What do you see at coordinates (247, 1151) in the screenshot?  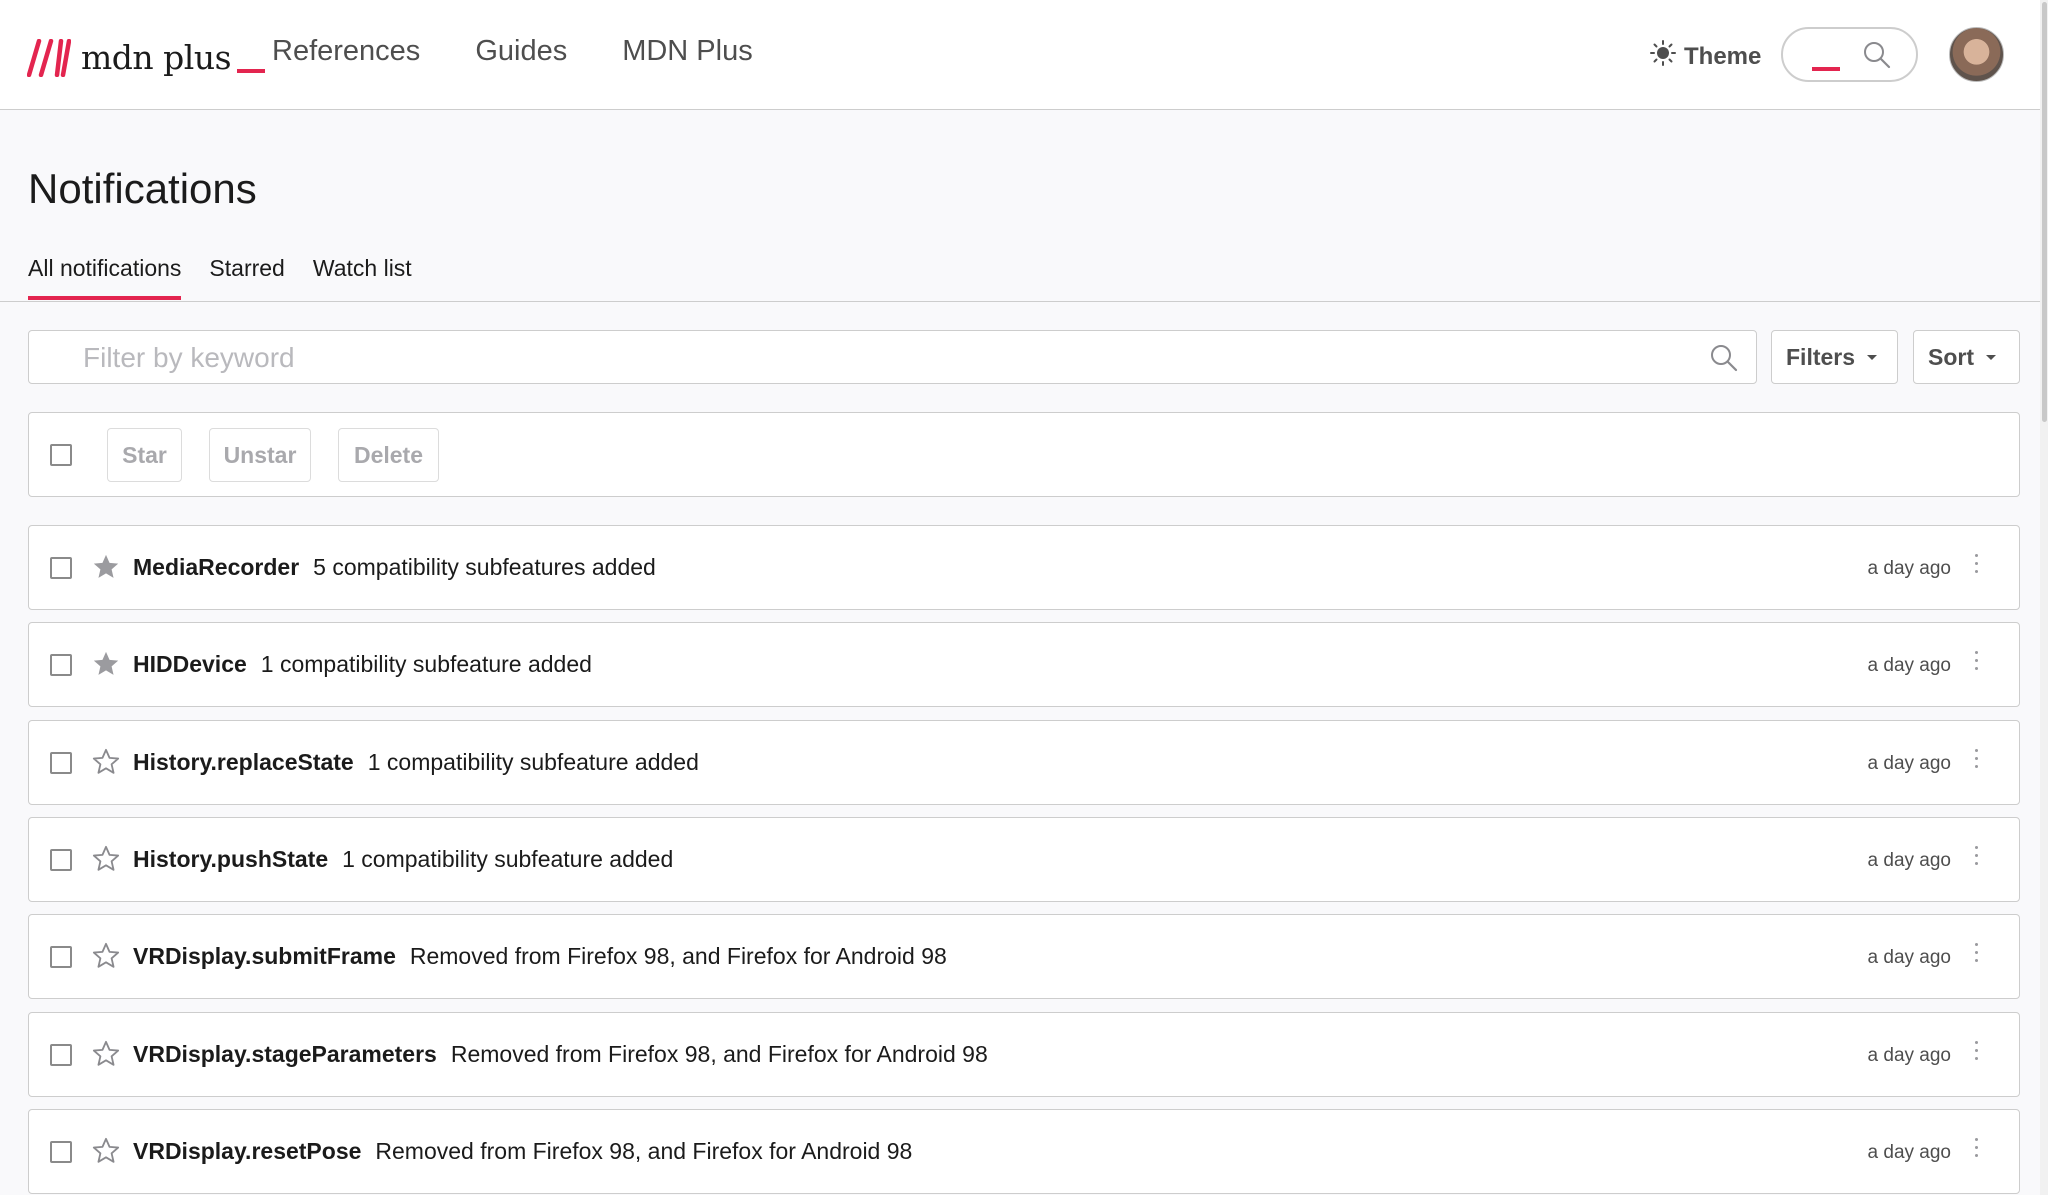 I see `notification-title: VRDisplay.resetPose` at bounding box center [247, 1151].